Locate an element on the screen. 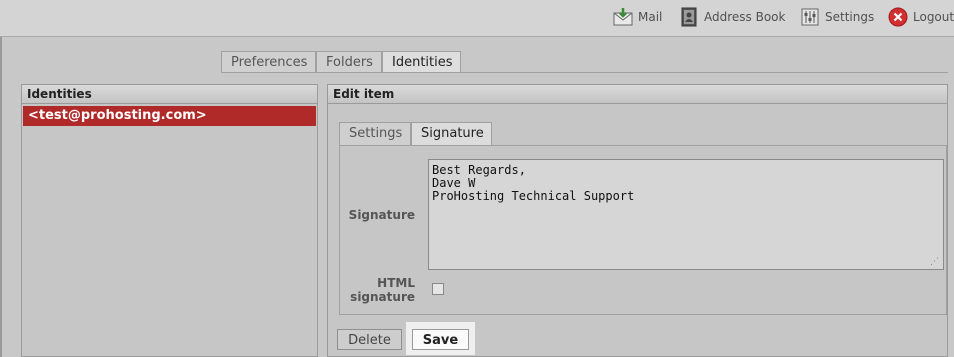  html-signature-label-line2: signature is located at coordinates (382, 297).